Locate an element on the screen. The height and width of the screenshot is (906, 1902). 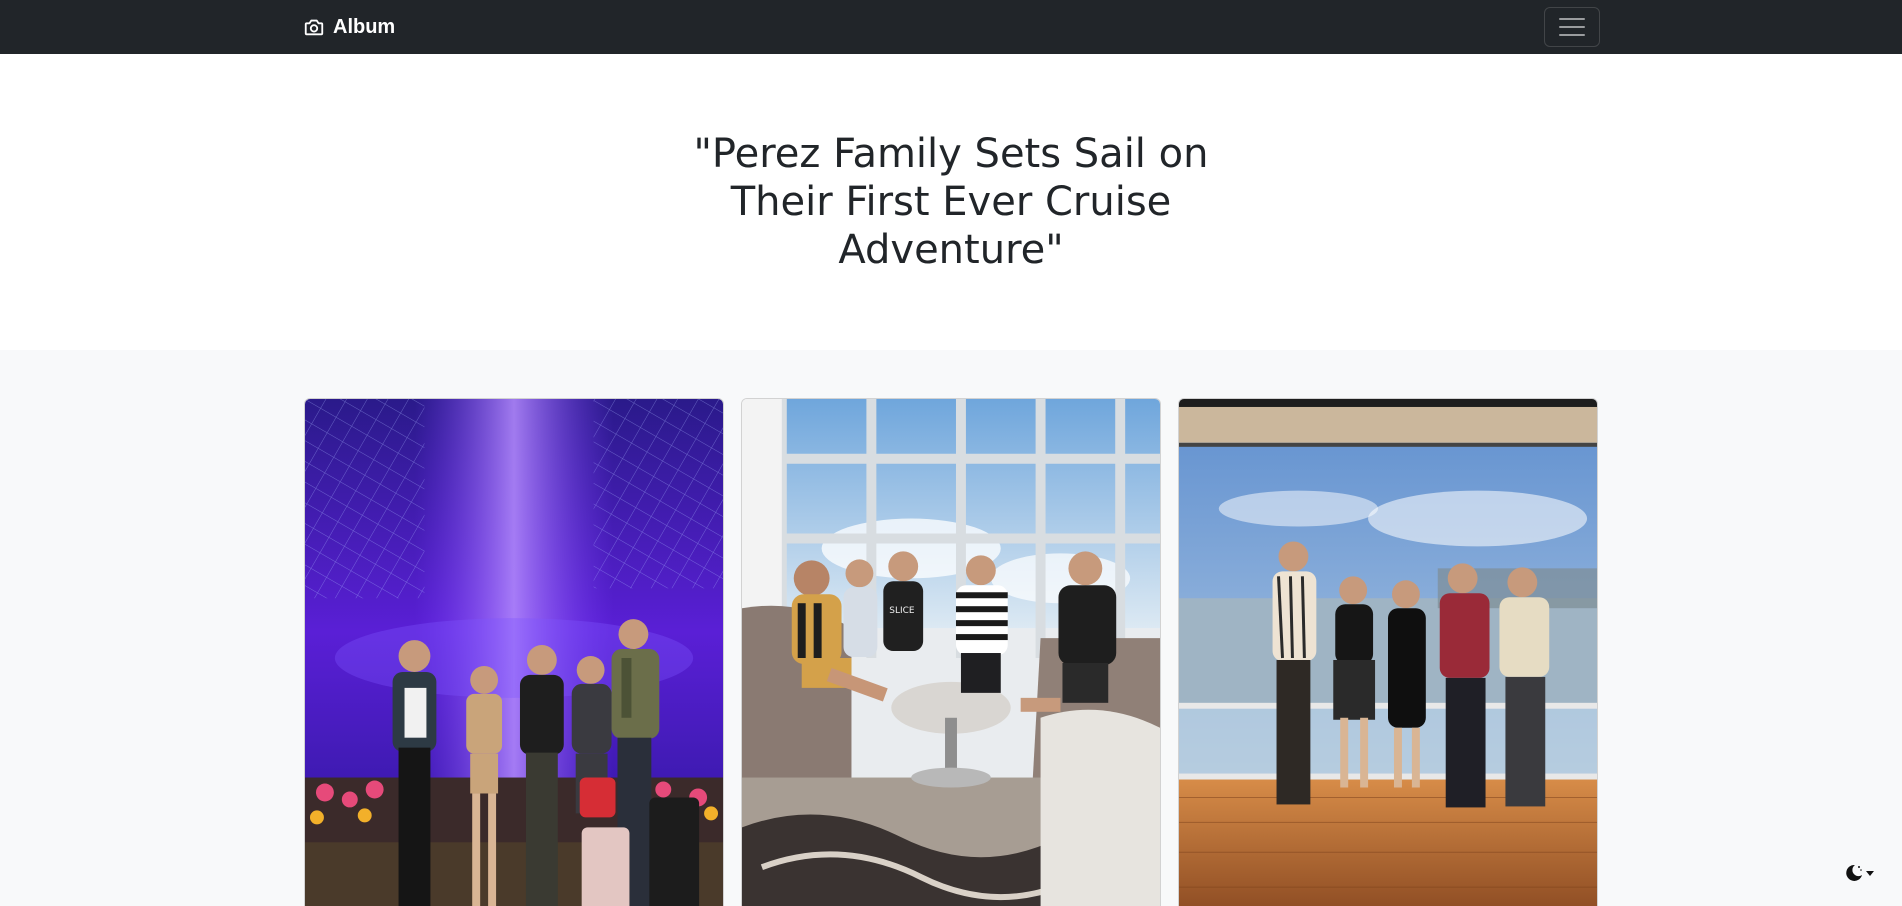
theme-toggle-button is located at coordinates (1861, 873).